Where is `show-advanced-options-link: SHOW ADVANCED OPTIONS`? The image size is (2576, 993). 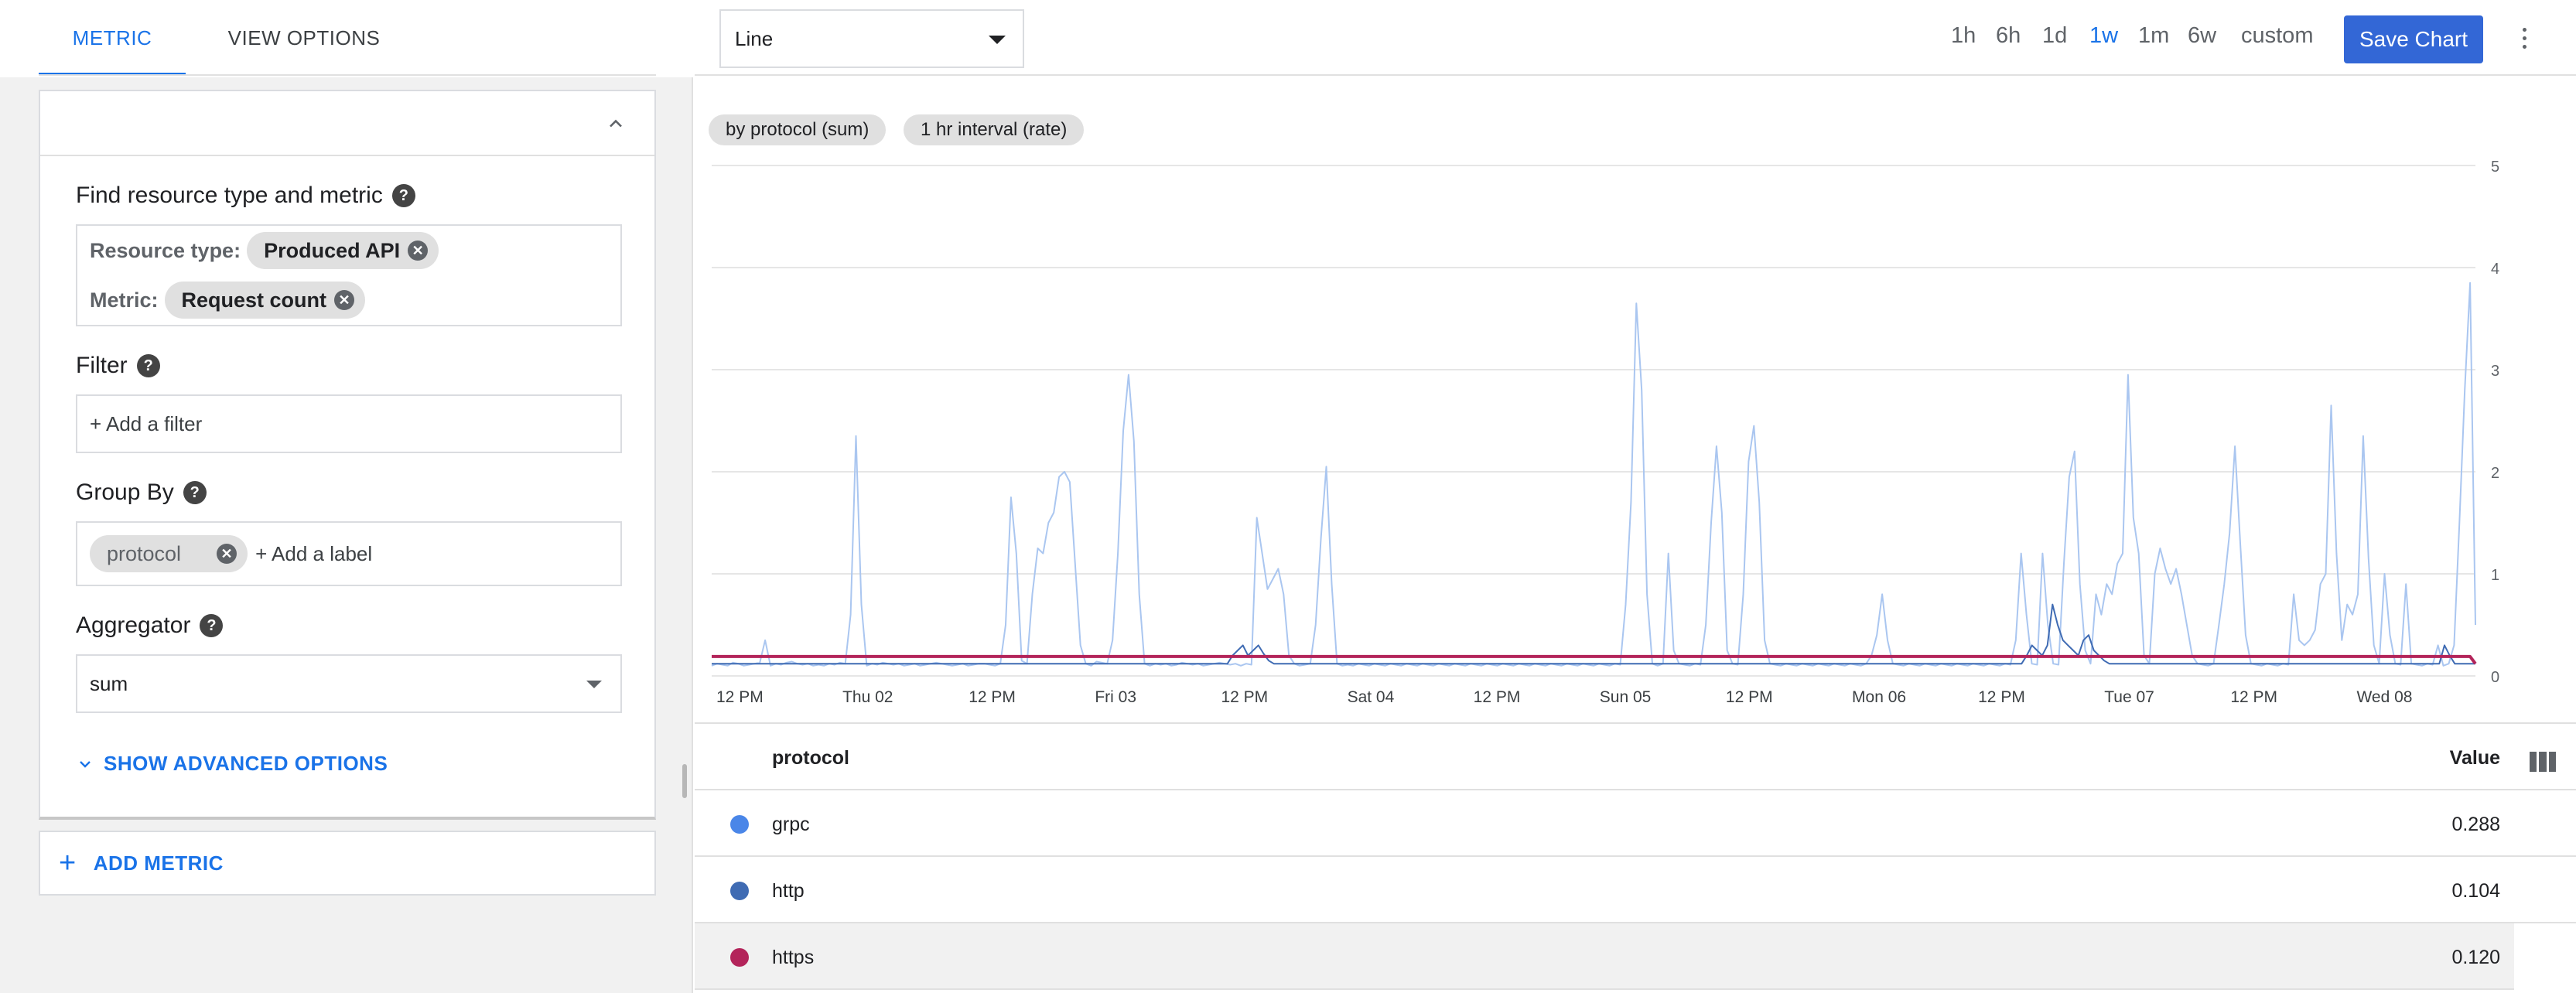 show-advanced-options-link: SHOW ADVANCED OPTIONS is located at coordinates (232, 764).